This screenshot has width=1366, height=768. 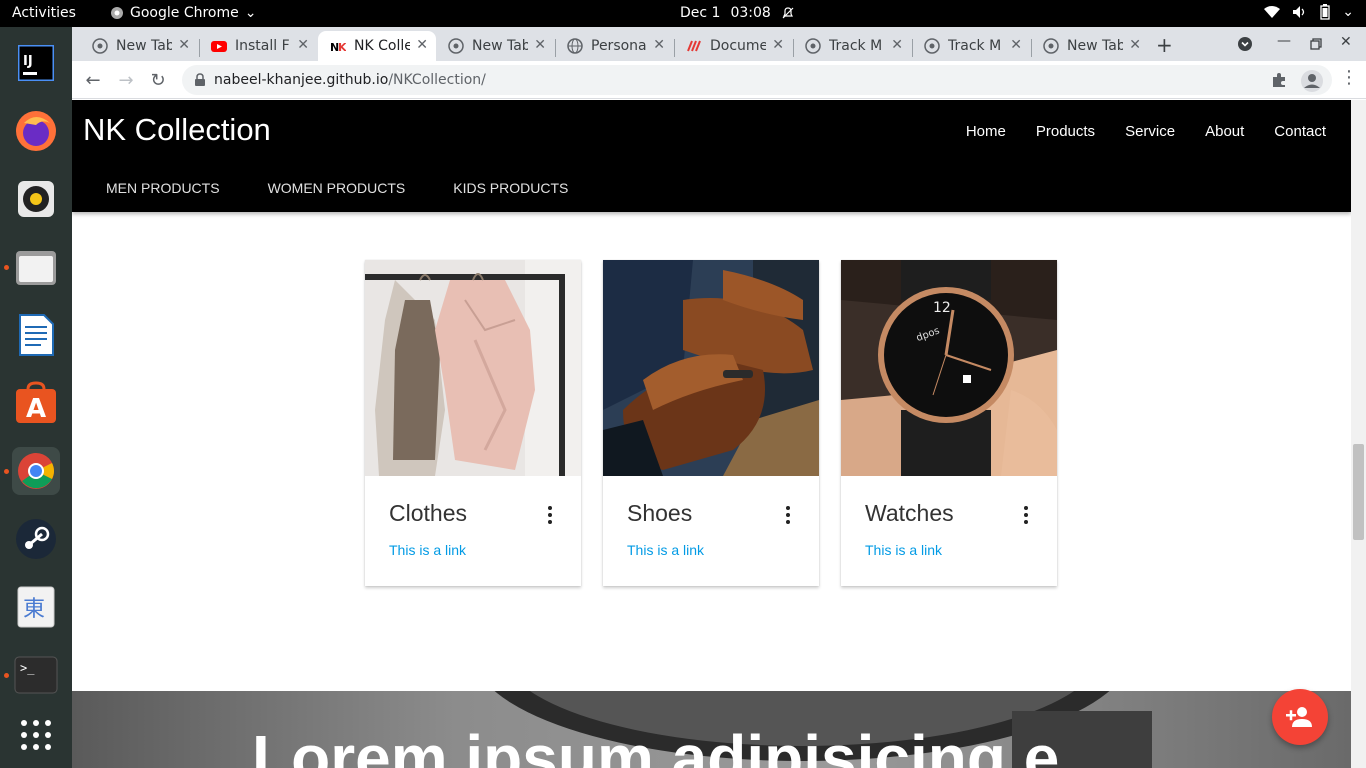 I want to click on profile-avatar-icon, so click(x=1312, y=81).